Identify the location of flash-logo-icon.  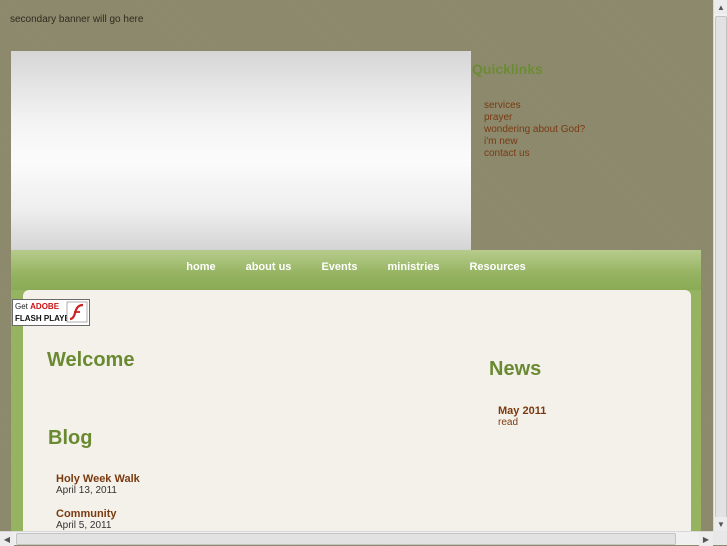
(77, 312).